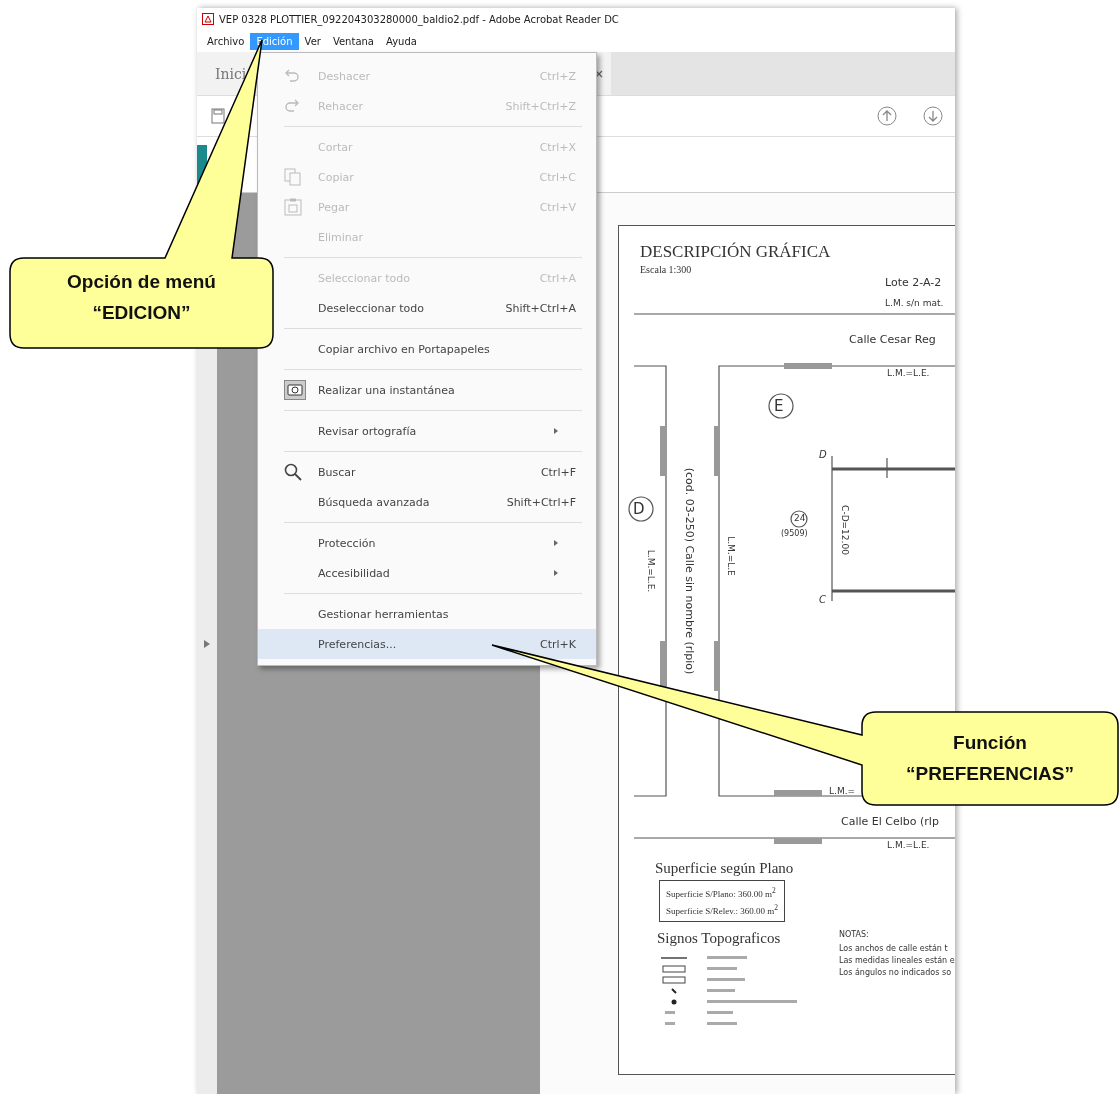 The height and width of the screenshot is (1094, 1119). I want to click on scale-label: Escala 1:300, so click(666, 269).